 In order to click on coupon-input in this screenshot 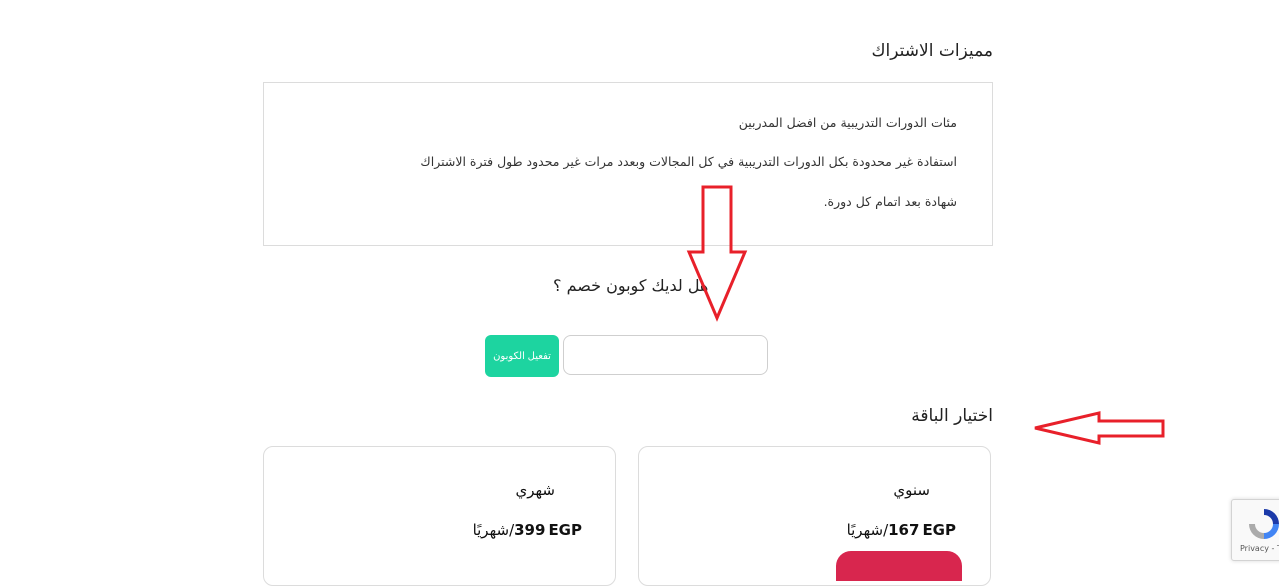, I will do `click(665, 355)`.